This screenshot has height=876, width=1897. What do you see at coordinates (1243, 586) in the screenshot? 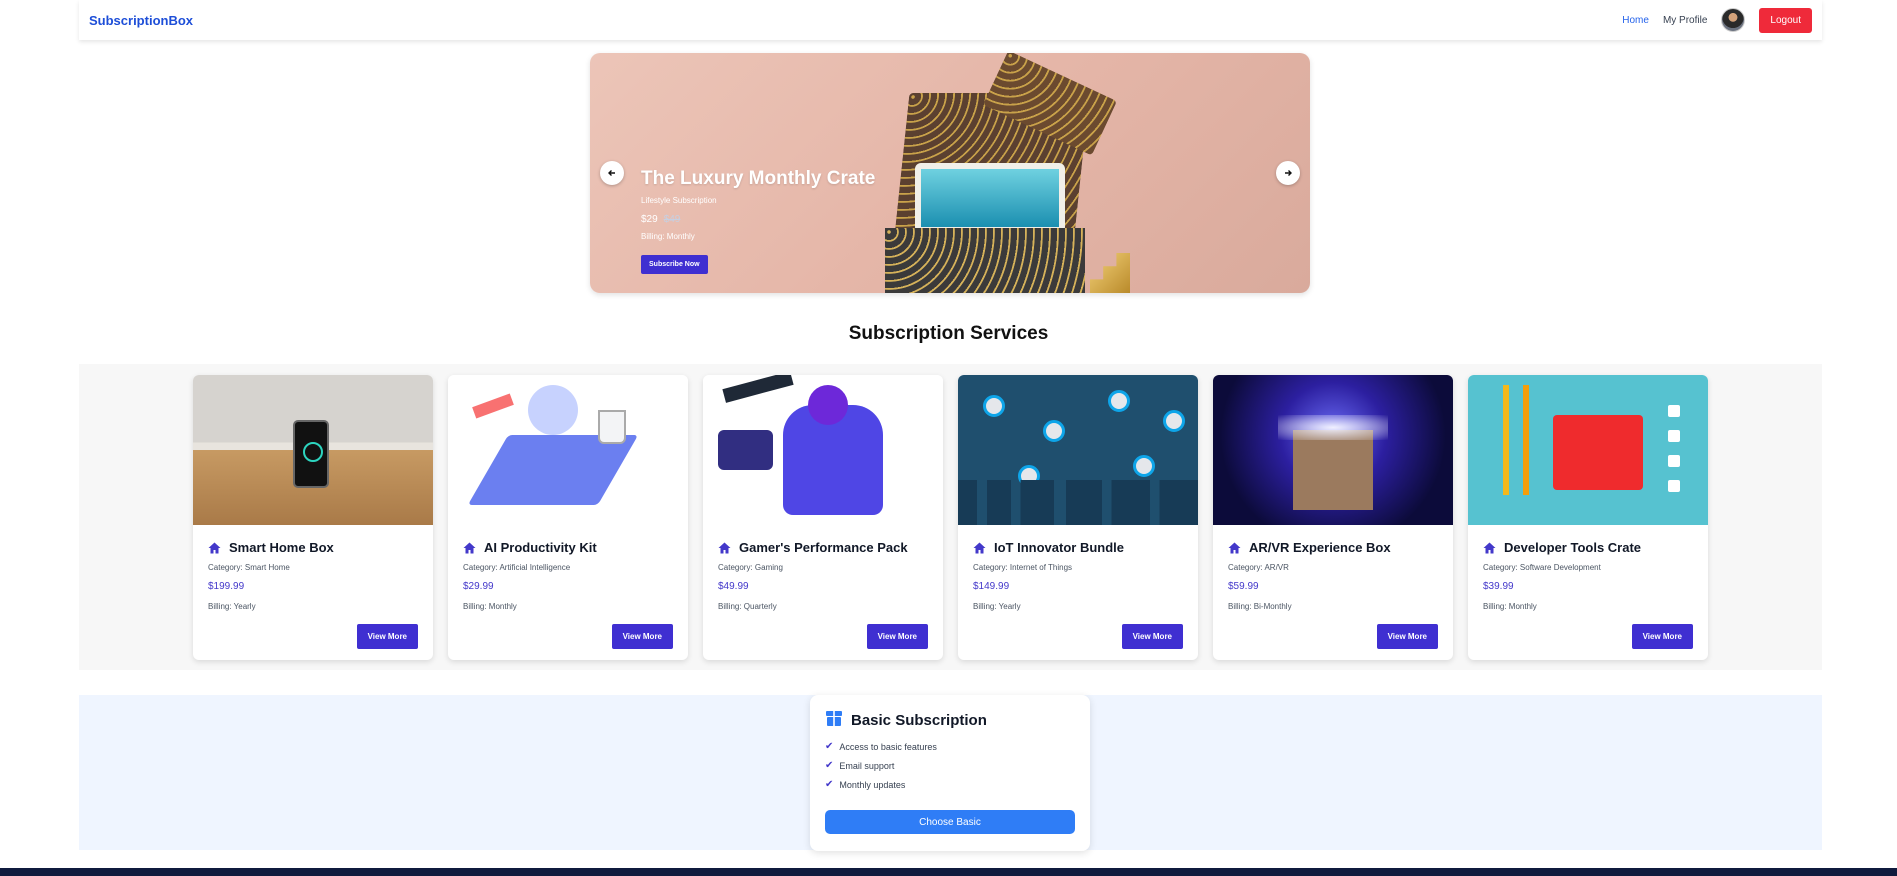
I see `service-price: $59.99` at bounding box center [1243, 586].